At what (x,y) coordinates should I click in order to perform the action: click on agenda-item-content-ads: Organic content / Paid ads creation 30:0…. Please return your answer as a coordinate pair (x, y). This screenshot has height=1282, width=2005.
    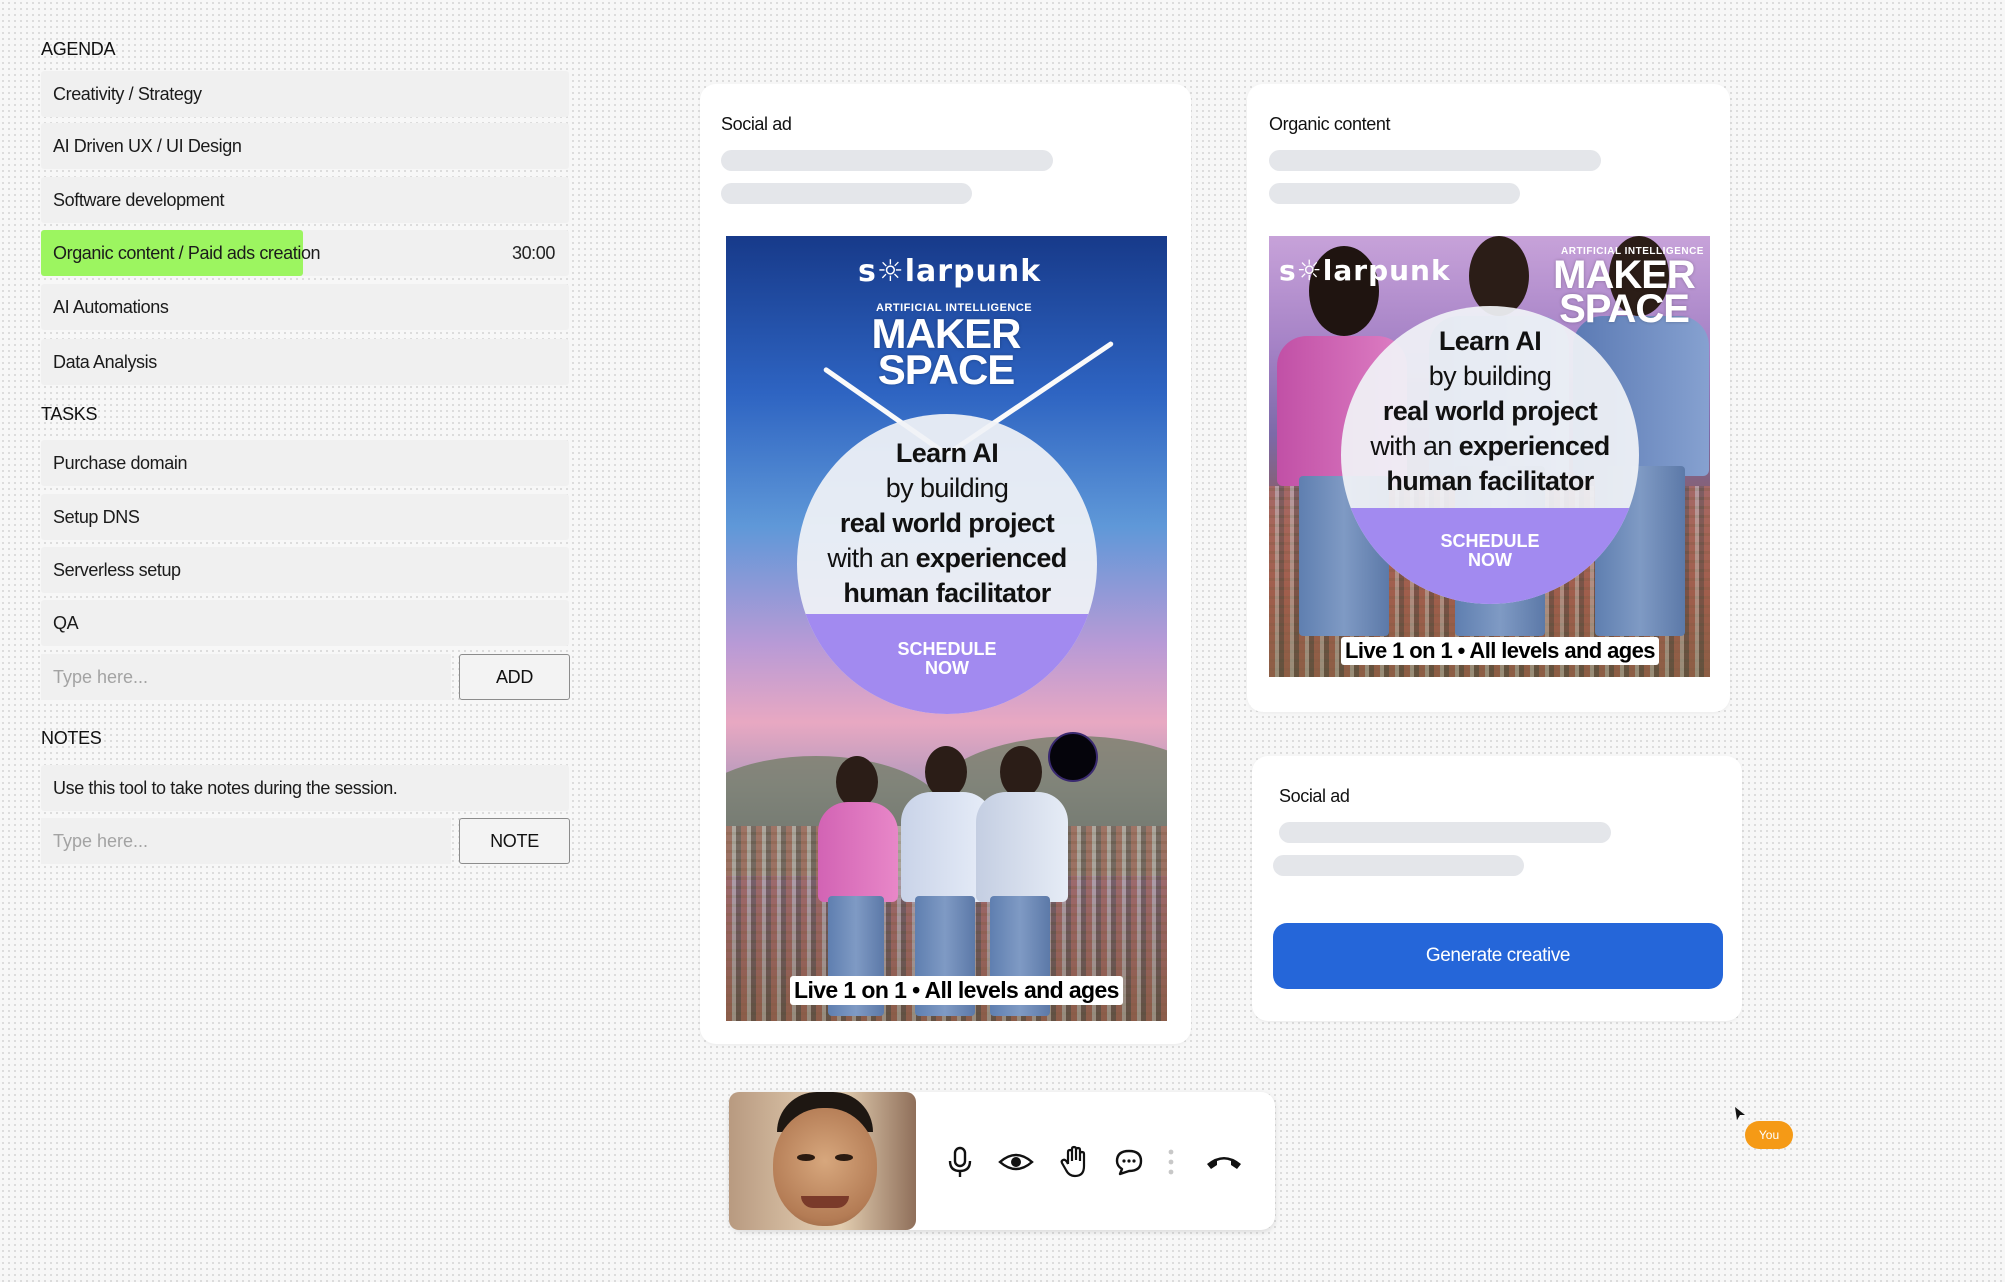
    Looking at the image, I should click on (305, 253).